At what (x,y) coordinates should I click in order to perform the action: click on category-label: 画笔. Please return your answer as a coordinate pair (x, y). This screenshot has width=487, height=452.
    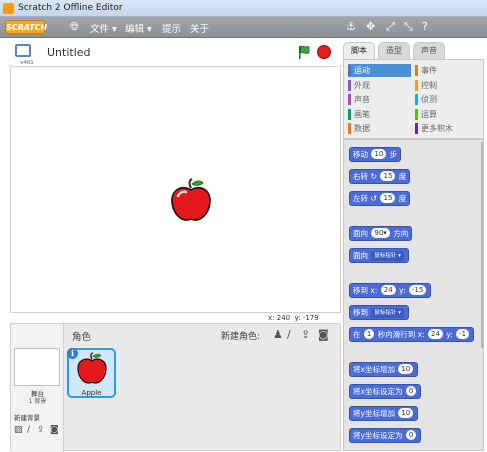
    Looking at the image, I should click on (362, 114).